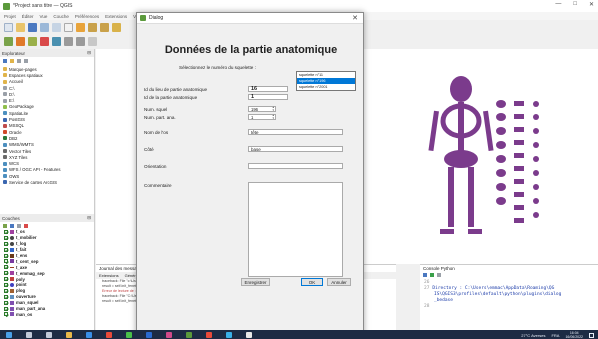 Image resolution: width=598 pixels, height=339 pixels. What do you see at coordinates (12, 225) in the screenshot?
I see `add-group-icon` at bounding box center [12, 225].